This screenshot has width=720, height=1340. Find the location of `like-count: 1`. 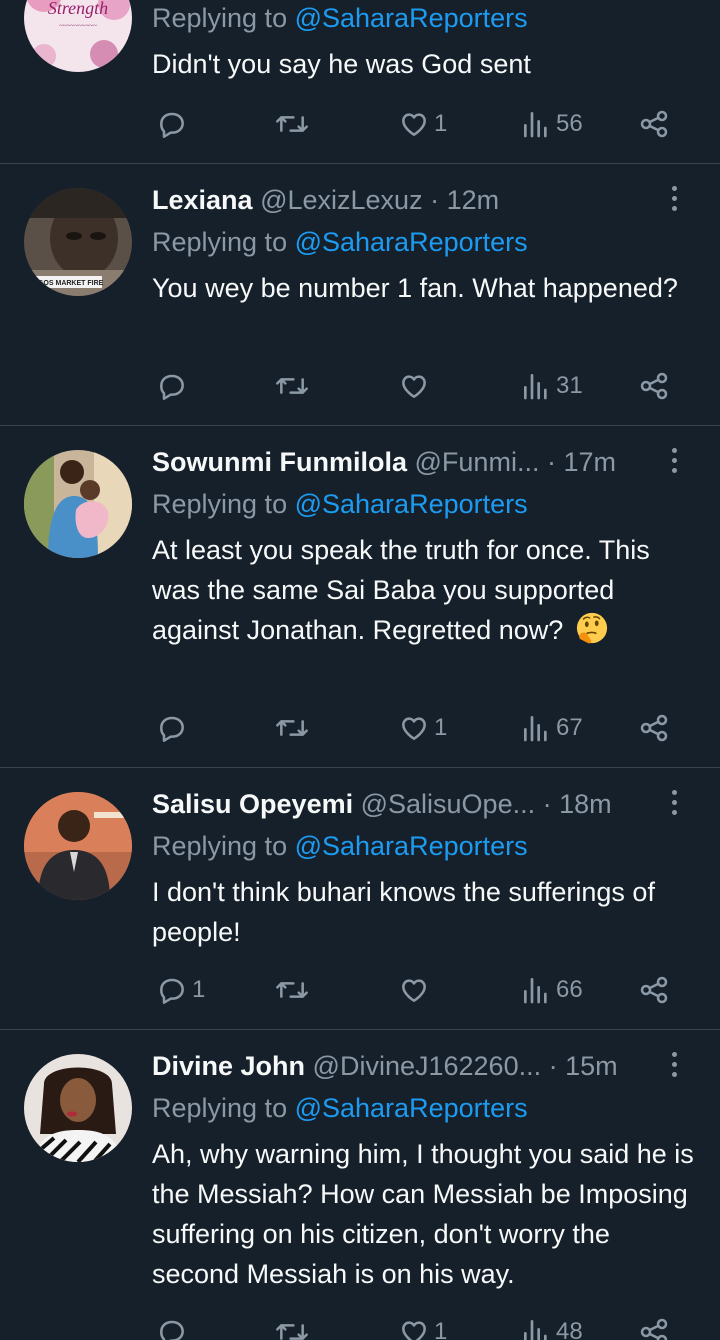

like-count: 1 is located at coordinates (441, 1329).